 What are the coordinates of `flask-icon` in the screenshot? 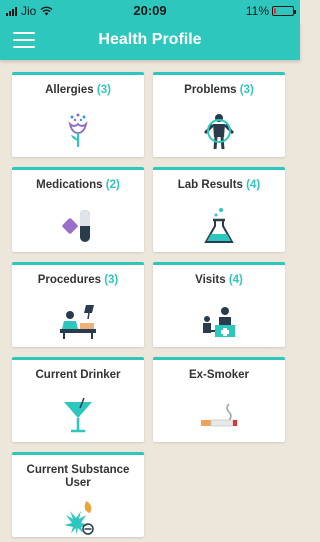 It's located at (219, 226).